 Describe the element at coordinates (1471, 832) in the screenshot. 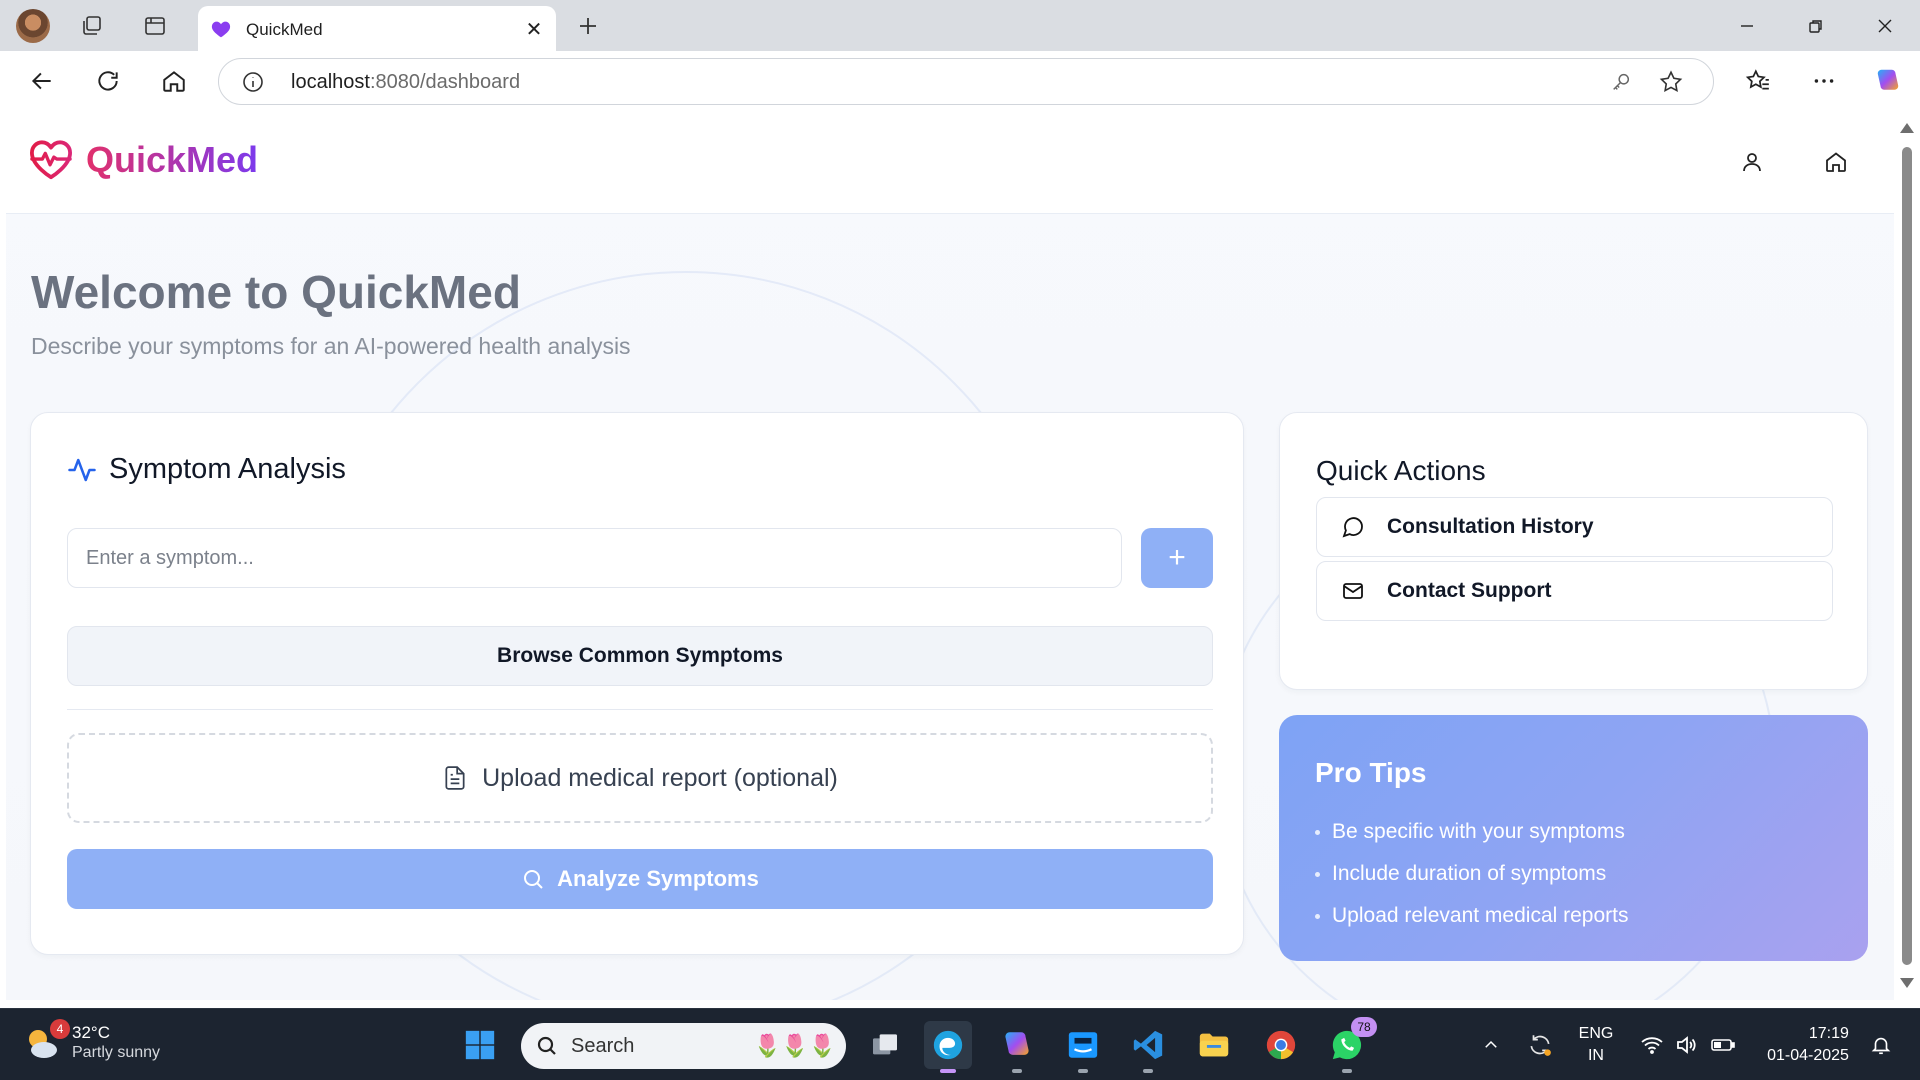

I see `tip-item: Be specific with your symptoms` at that location.